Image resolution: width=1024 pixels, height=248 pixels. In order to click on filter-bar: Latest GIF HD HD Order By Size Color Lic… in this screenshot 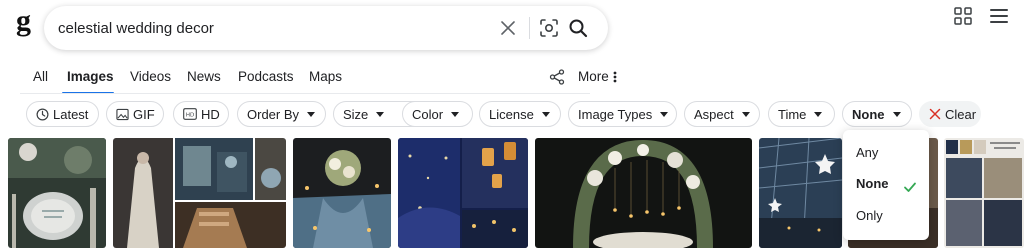, I will do `click(512, 114)`.